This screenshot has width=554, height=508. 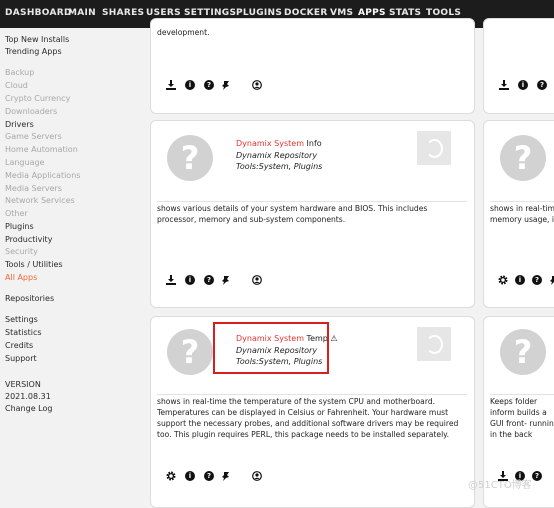 What do you see at coordinates (306, 13) in the screenshot?
I see `nav-docker: DOCKER` at bounding box center [306, 13].